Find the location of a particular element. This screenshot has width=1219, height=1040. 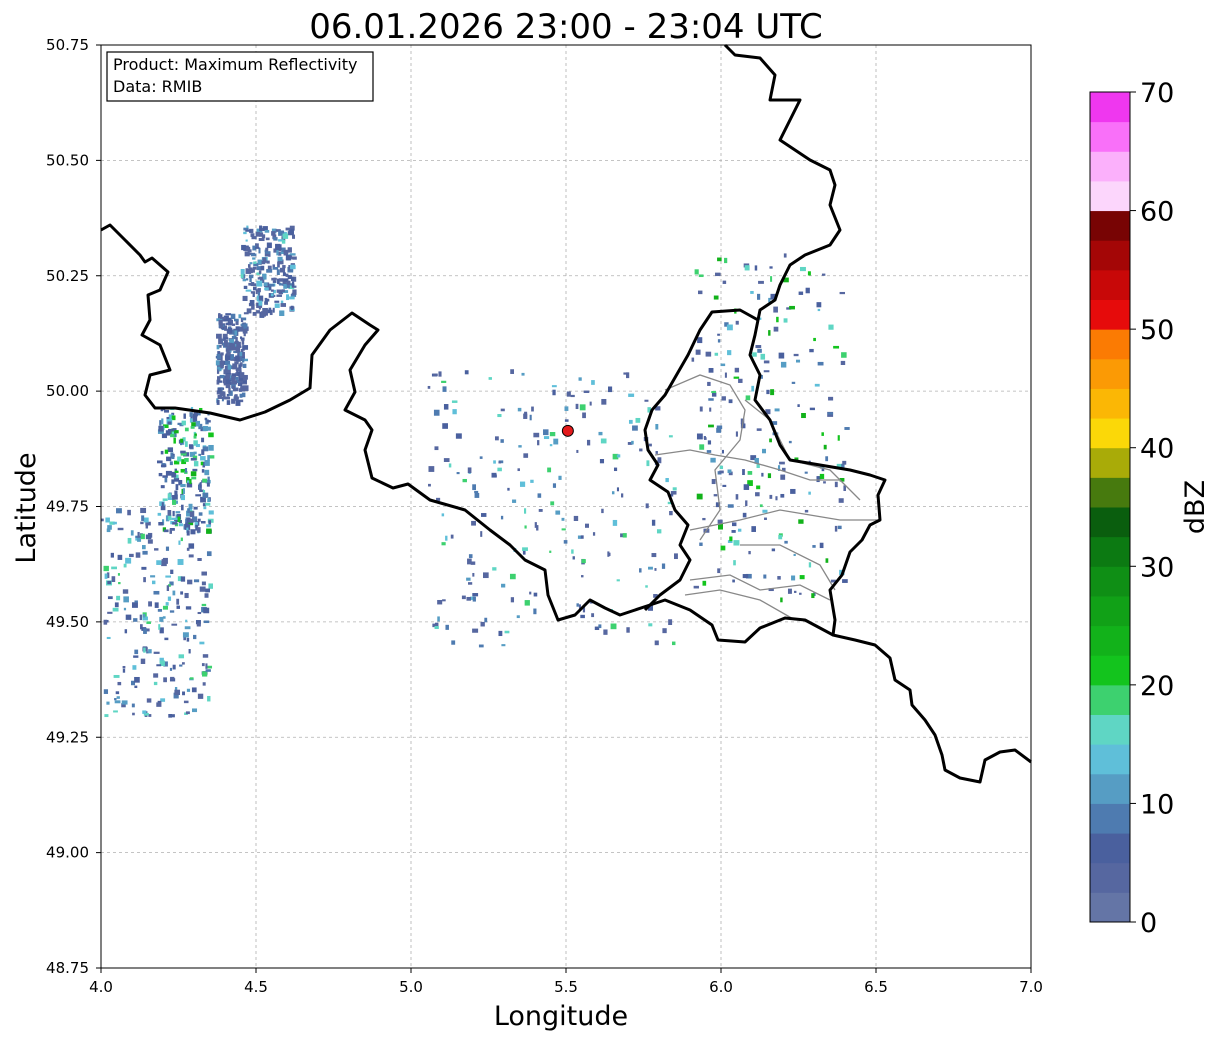

y-tick-label: 50.00 is located at coordinates (67, 391).